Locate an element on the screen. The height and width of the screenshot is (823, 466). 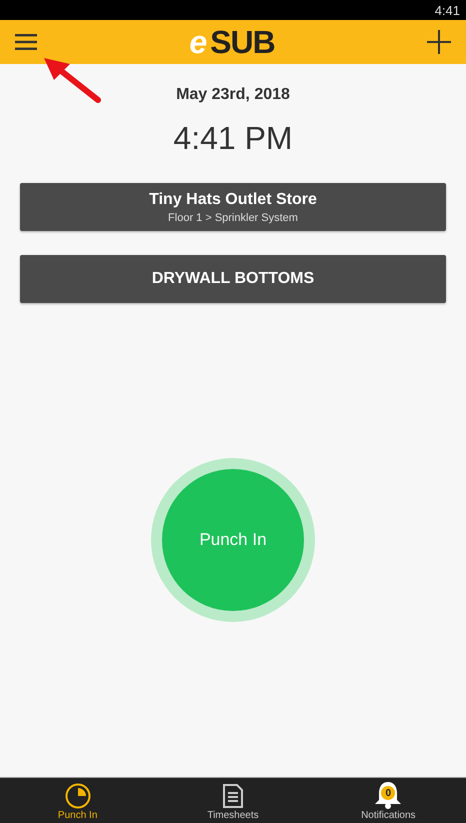
clock-icon is located at coordinates (77, 796).